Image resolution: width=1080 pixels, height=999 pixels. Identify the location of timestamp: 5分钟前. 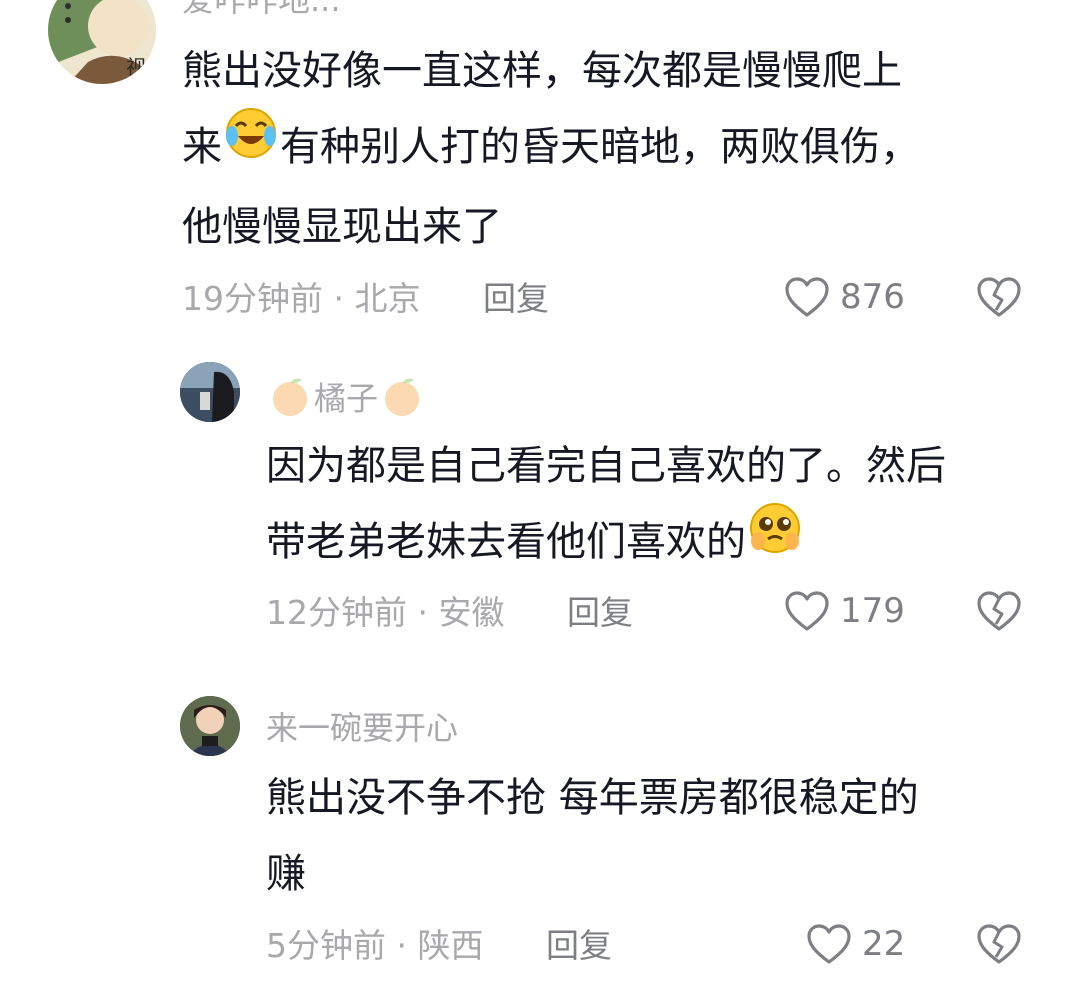
(326, 945).